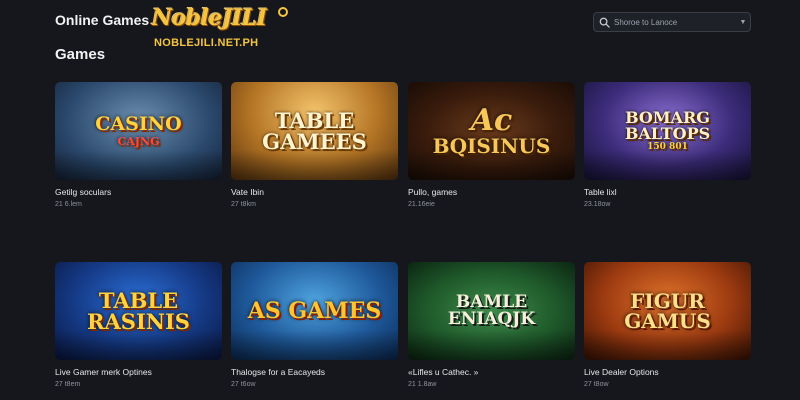  Describe the element at coordinates (138, 124) in the screenshot. I see `thumbnail-main-text: CASINO` at that location.